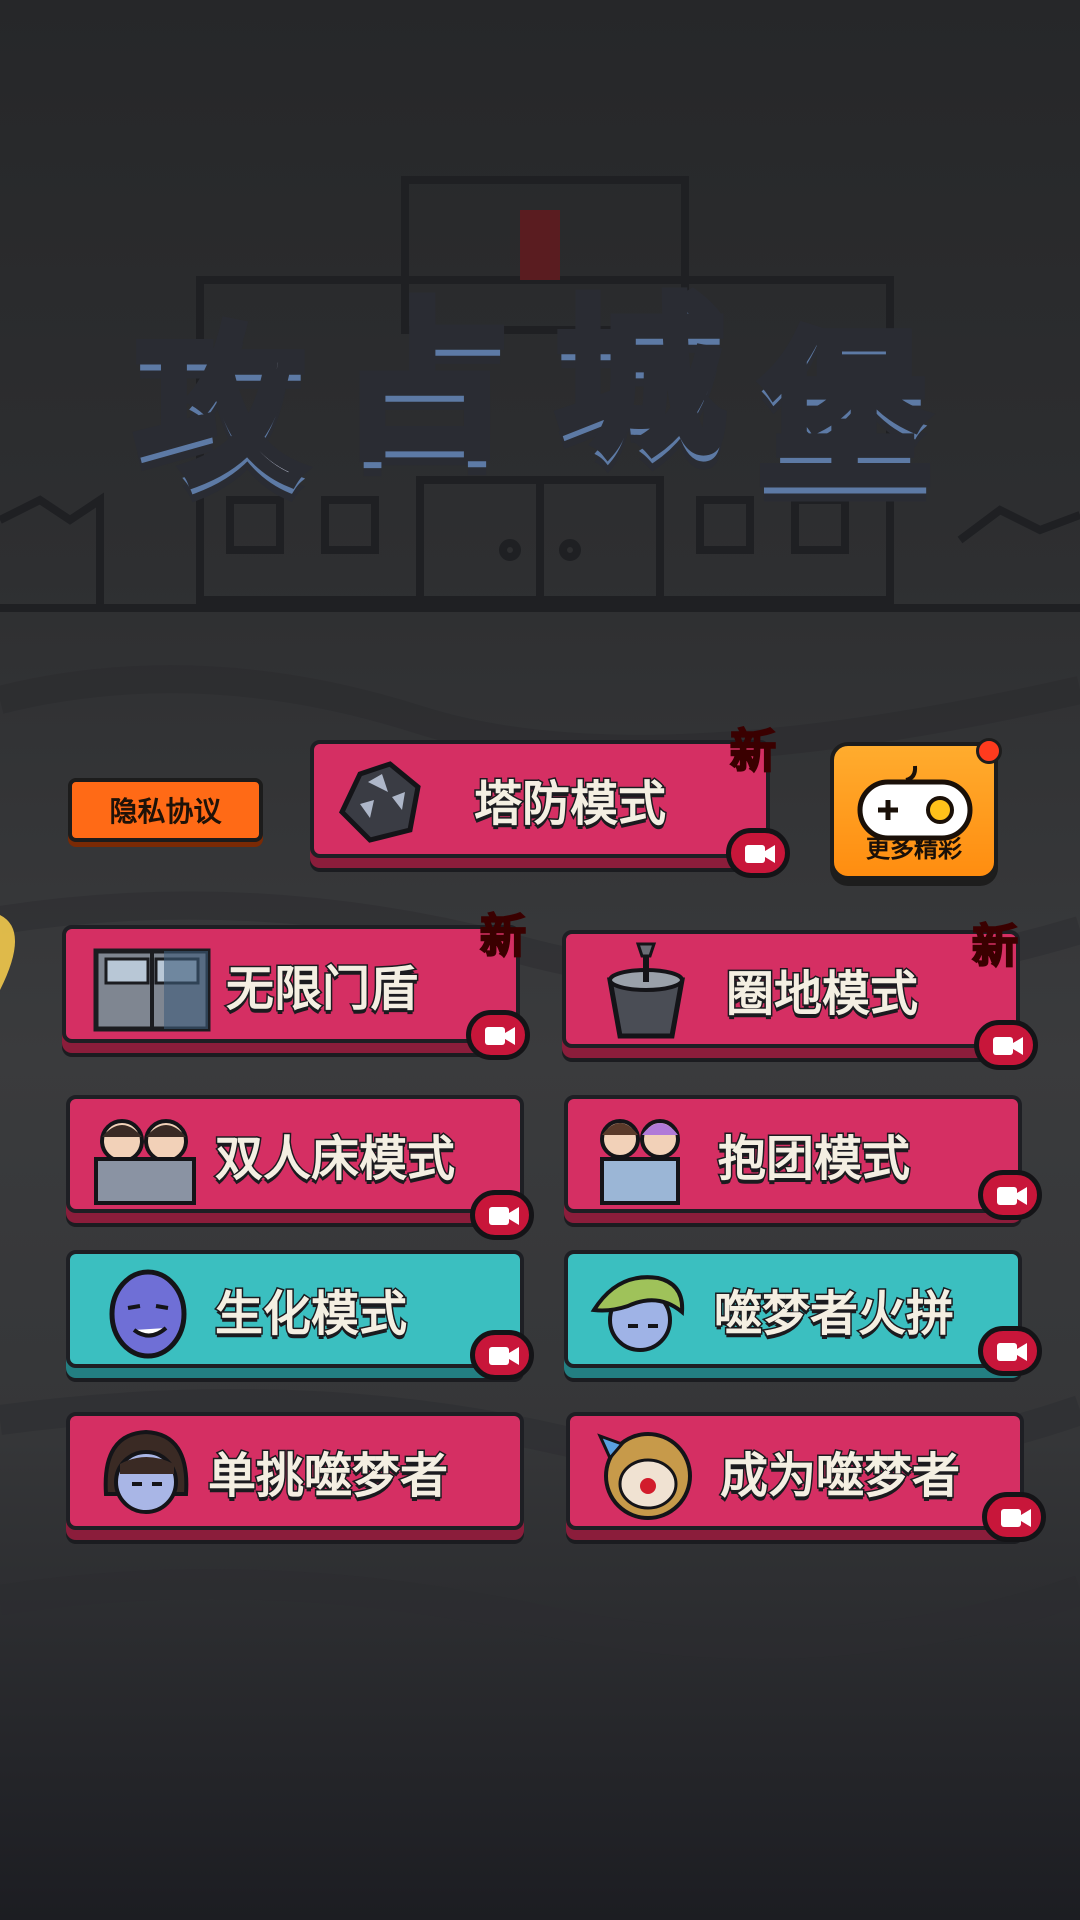  Describe the element at coordinates (646, 990) in the screenshot. I see `bucket-shovel-icon` at that location.